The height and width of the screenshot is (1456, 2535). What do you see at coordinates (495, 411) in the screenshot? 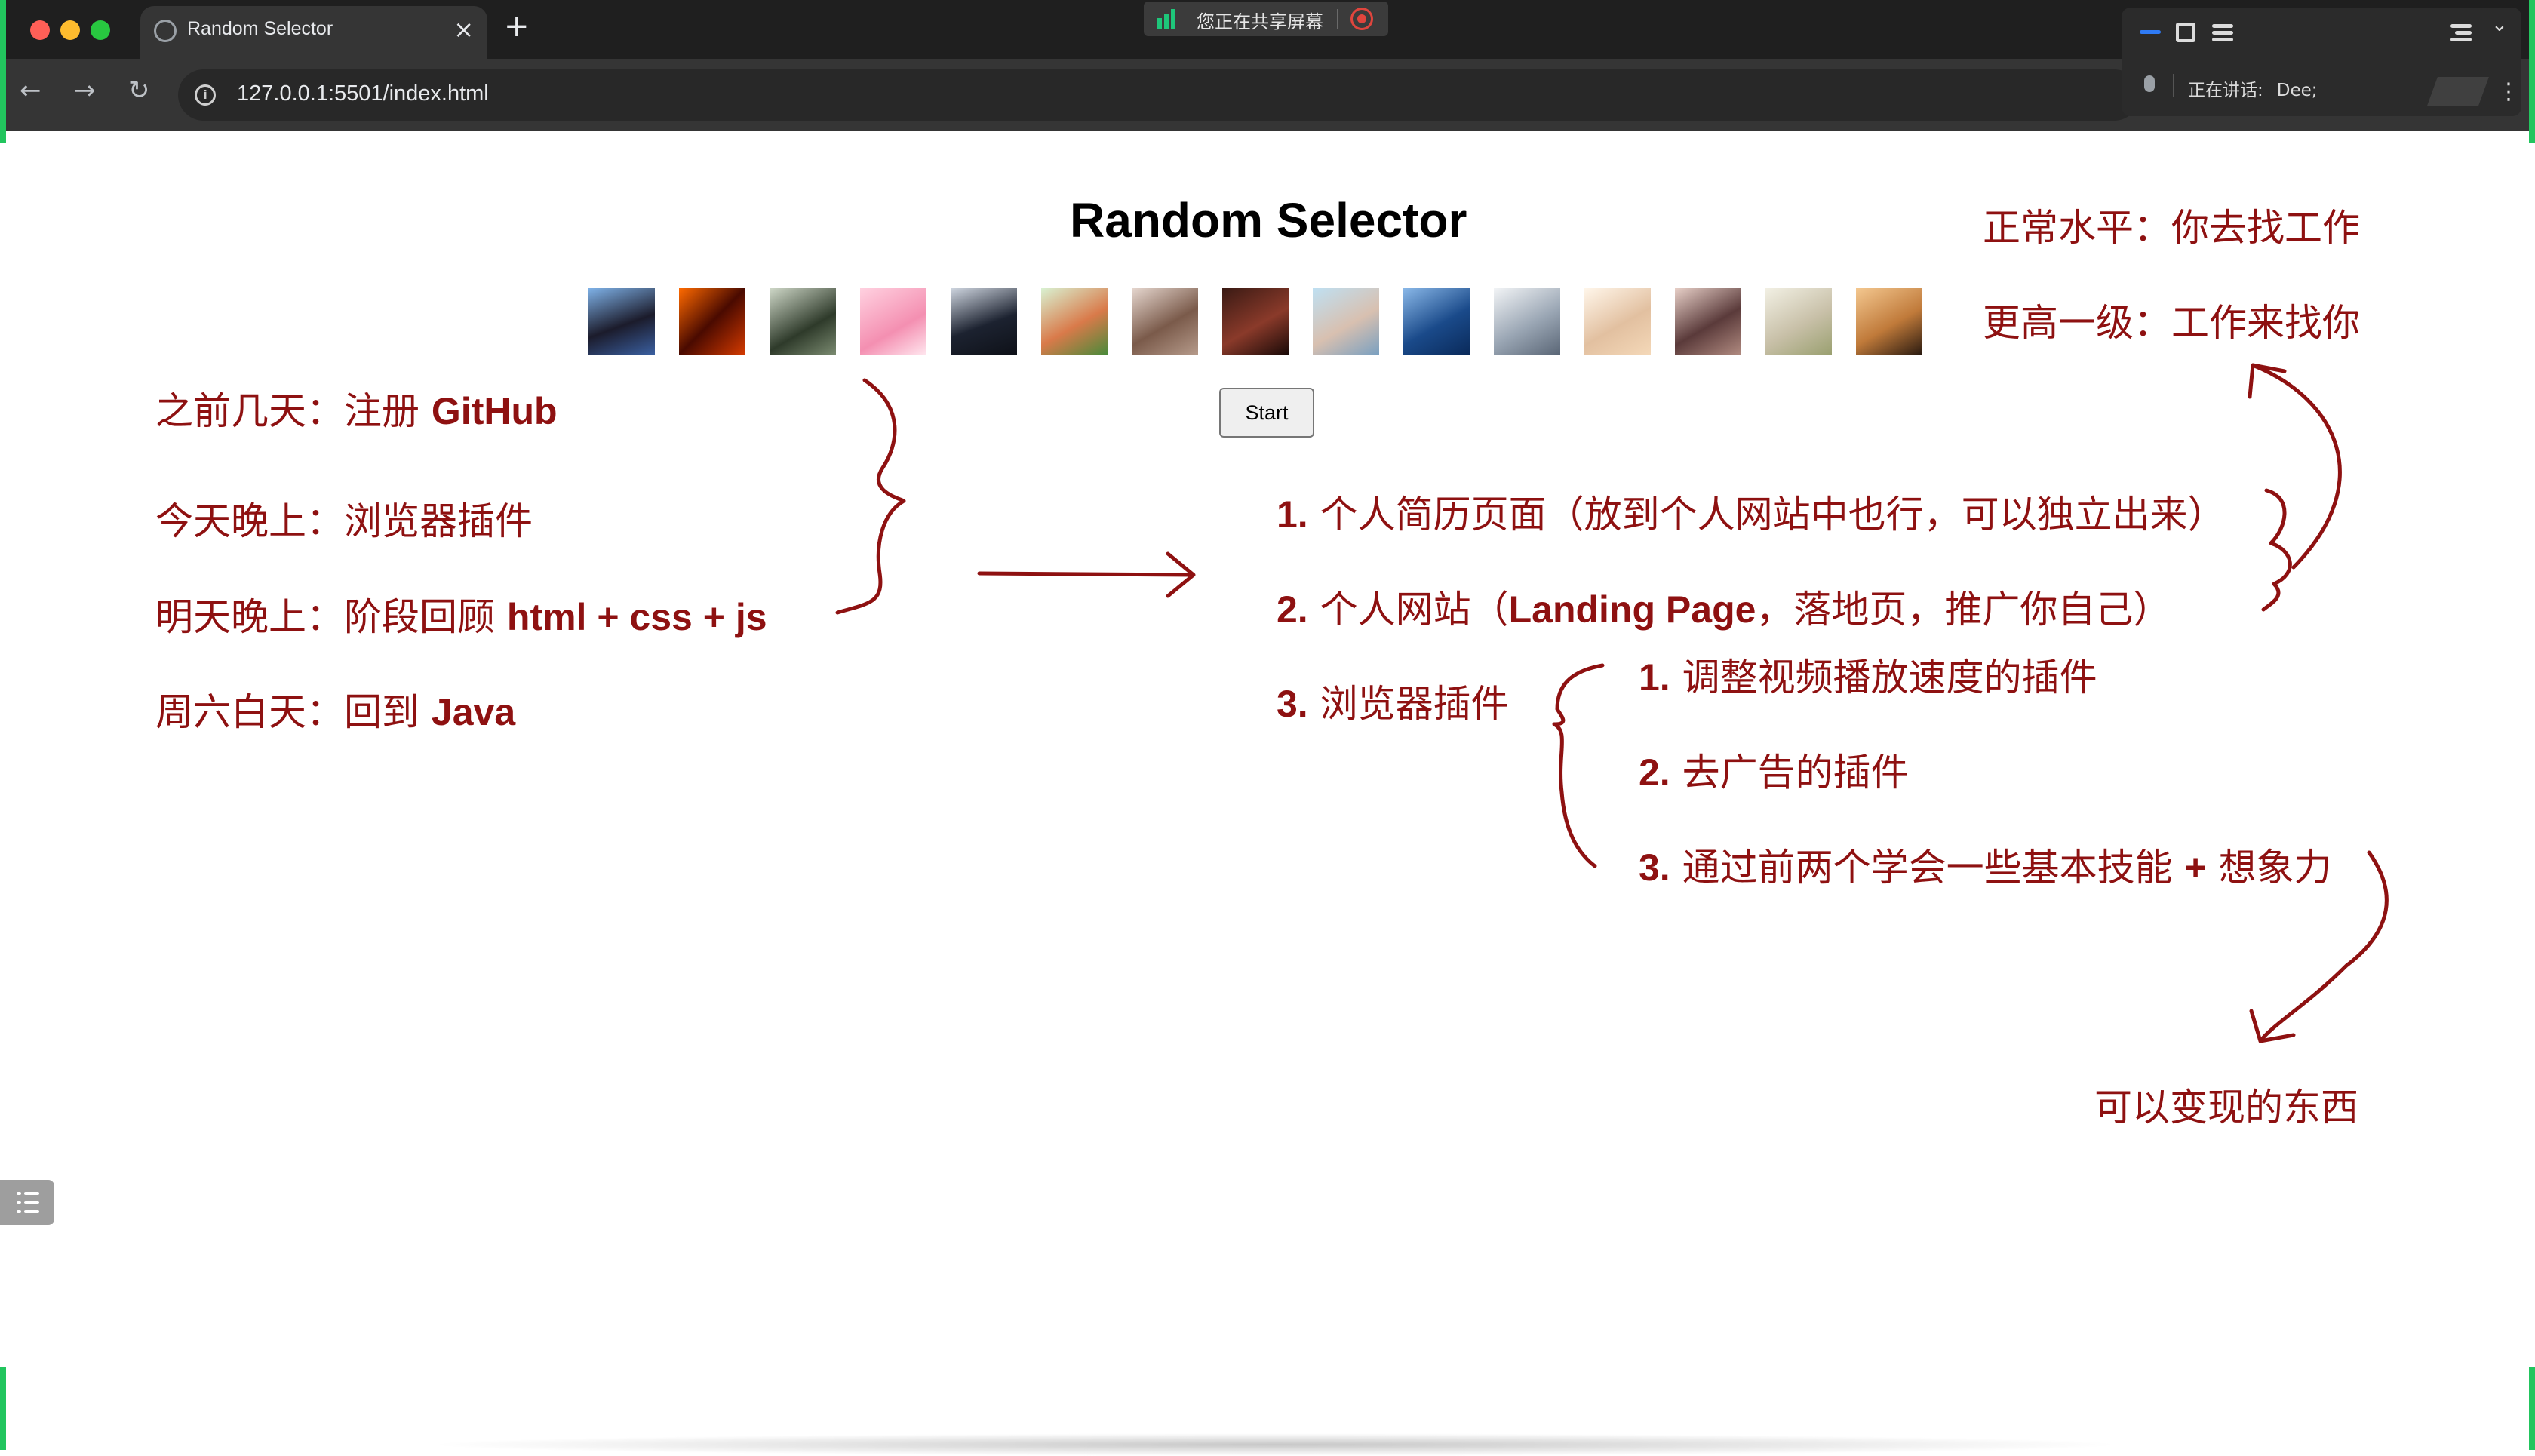
I see `note-bold: GitHub` at bounding box center [495, 411].